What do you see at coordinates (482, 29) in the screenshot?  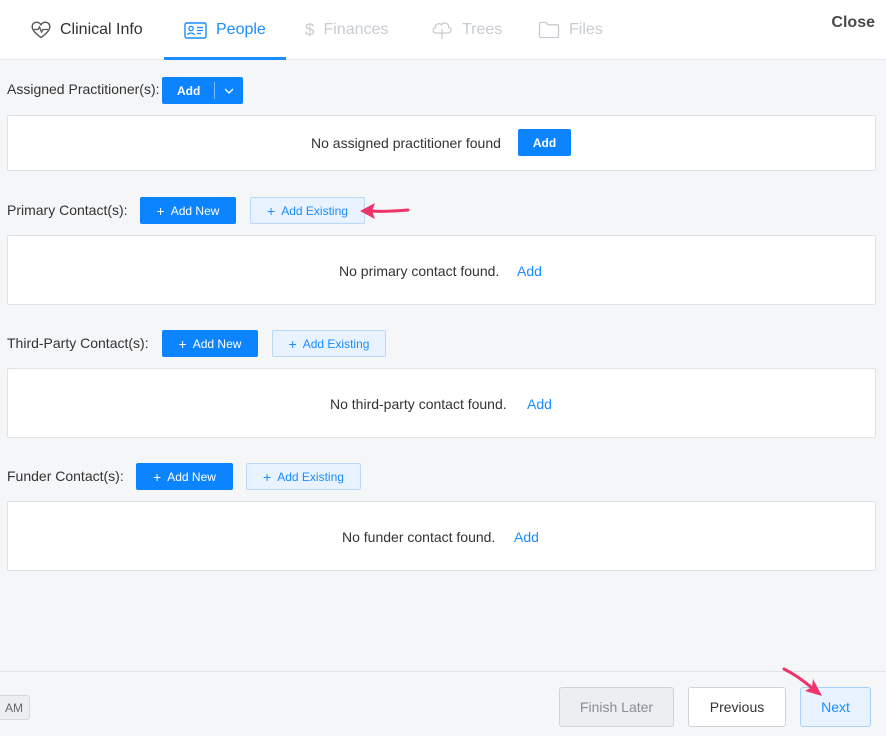 I see `tab-label: Trees` at bounding box center [482, 29].